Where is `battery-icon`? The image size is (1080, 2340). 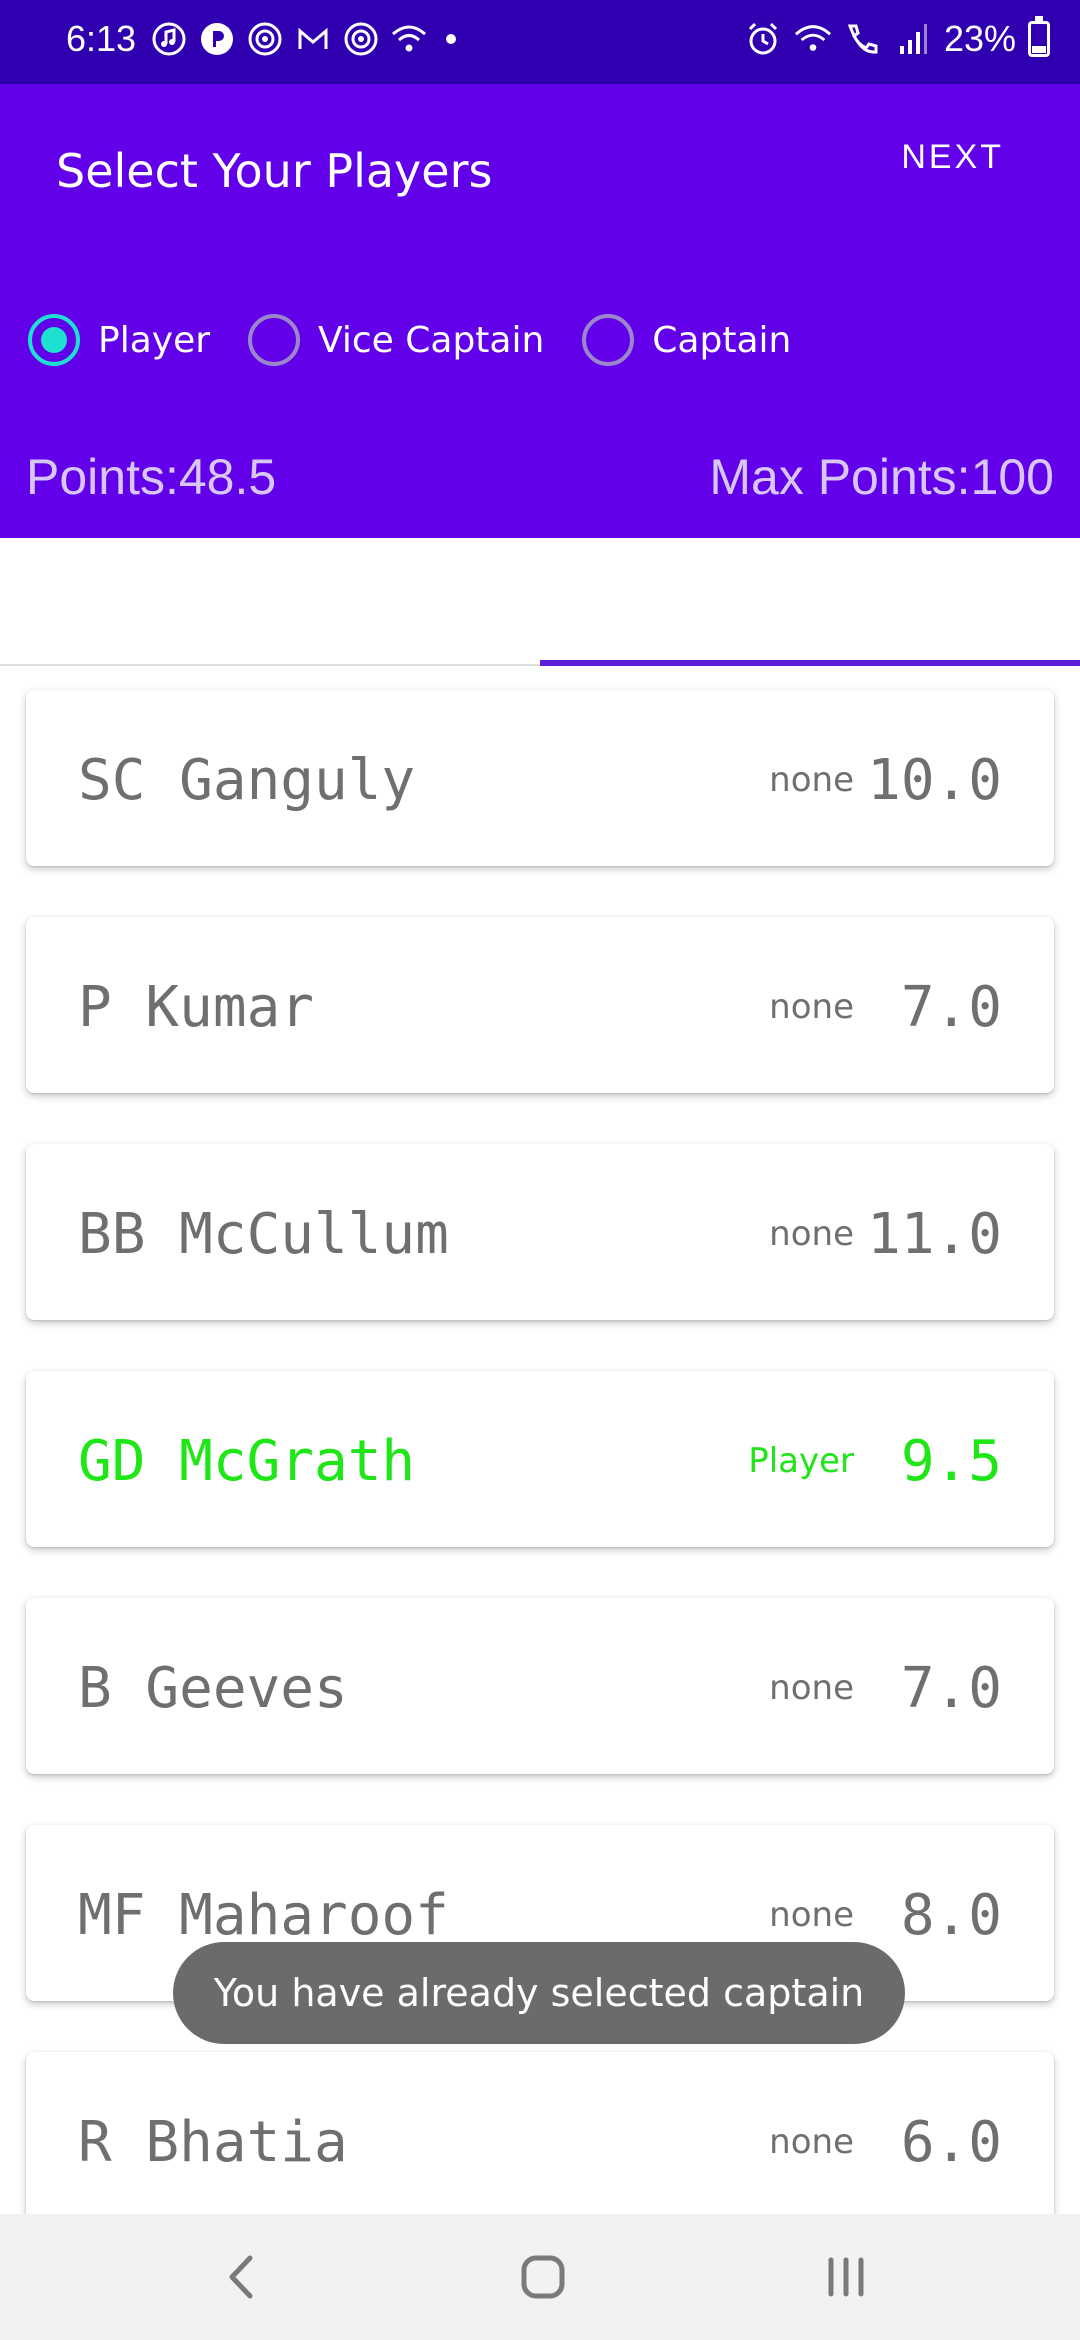 battery-icon is located at coordinates (1039, 36).